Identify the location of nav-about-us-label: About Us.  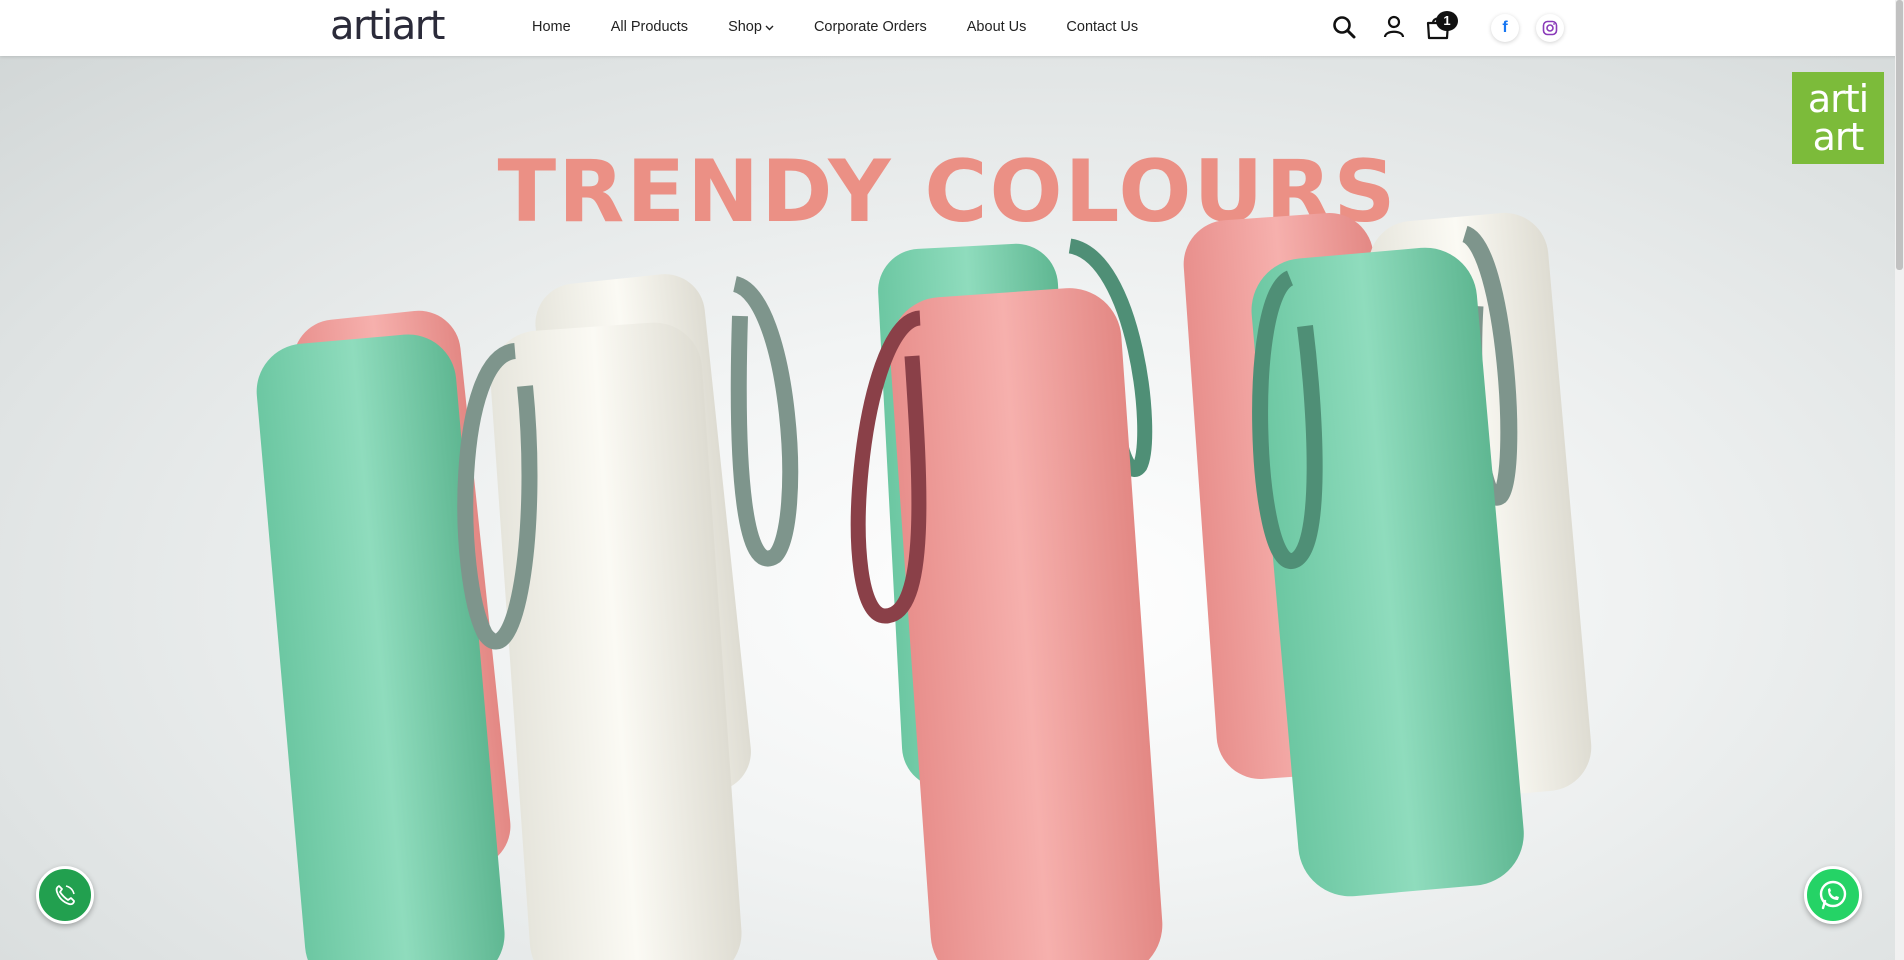
(996, 27).